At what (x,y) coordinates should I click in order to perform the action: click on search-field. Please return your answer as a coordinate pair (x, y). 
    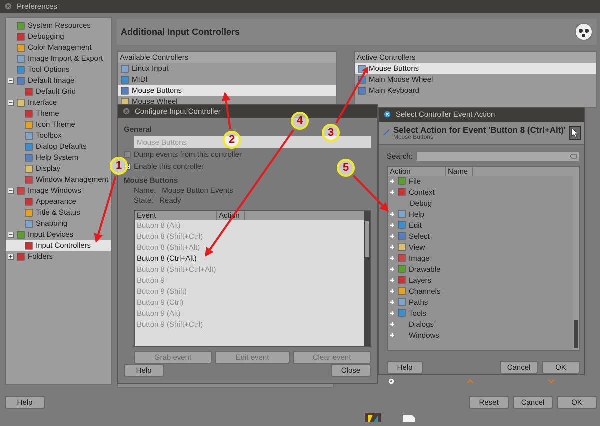
    Looking at the image, I should click on (498, 156).